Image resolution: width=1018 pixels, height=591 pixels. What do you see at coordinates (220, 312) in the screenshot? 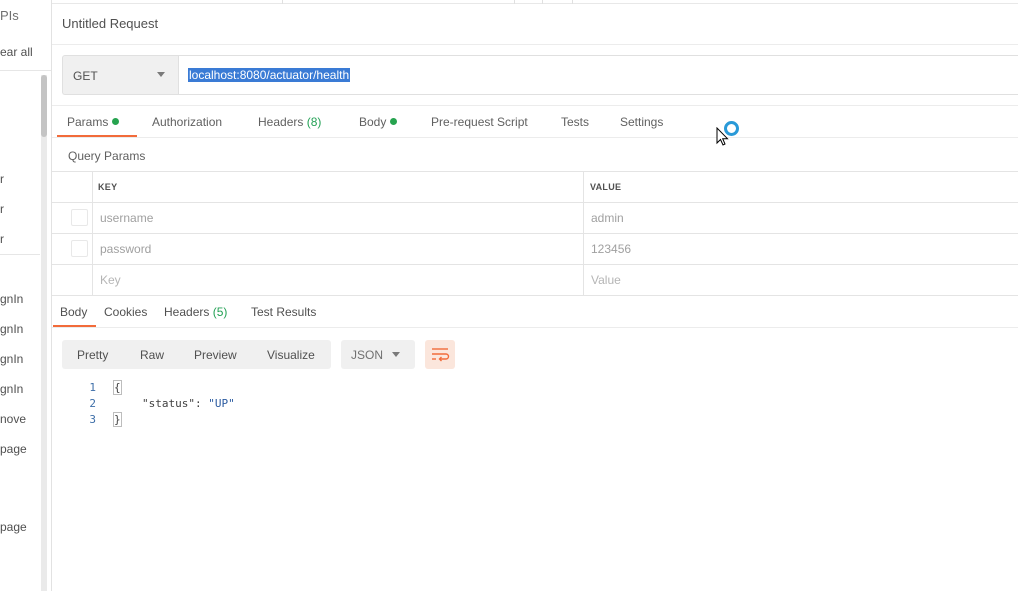
I see `response-tab-headers-count: (5)` at bounding box center [220, 312].